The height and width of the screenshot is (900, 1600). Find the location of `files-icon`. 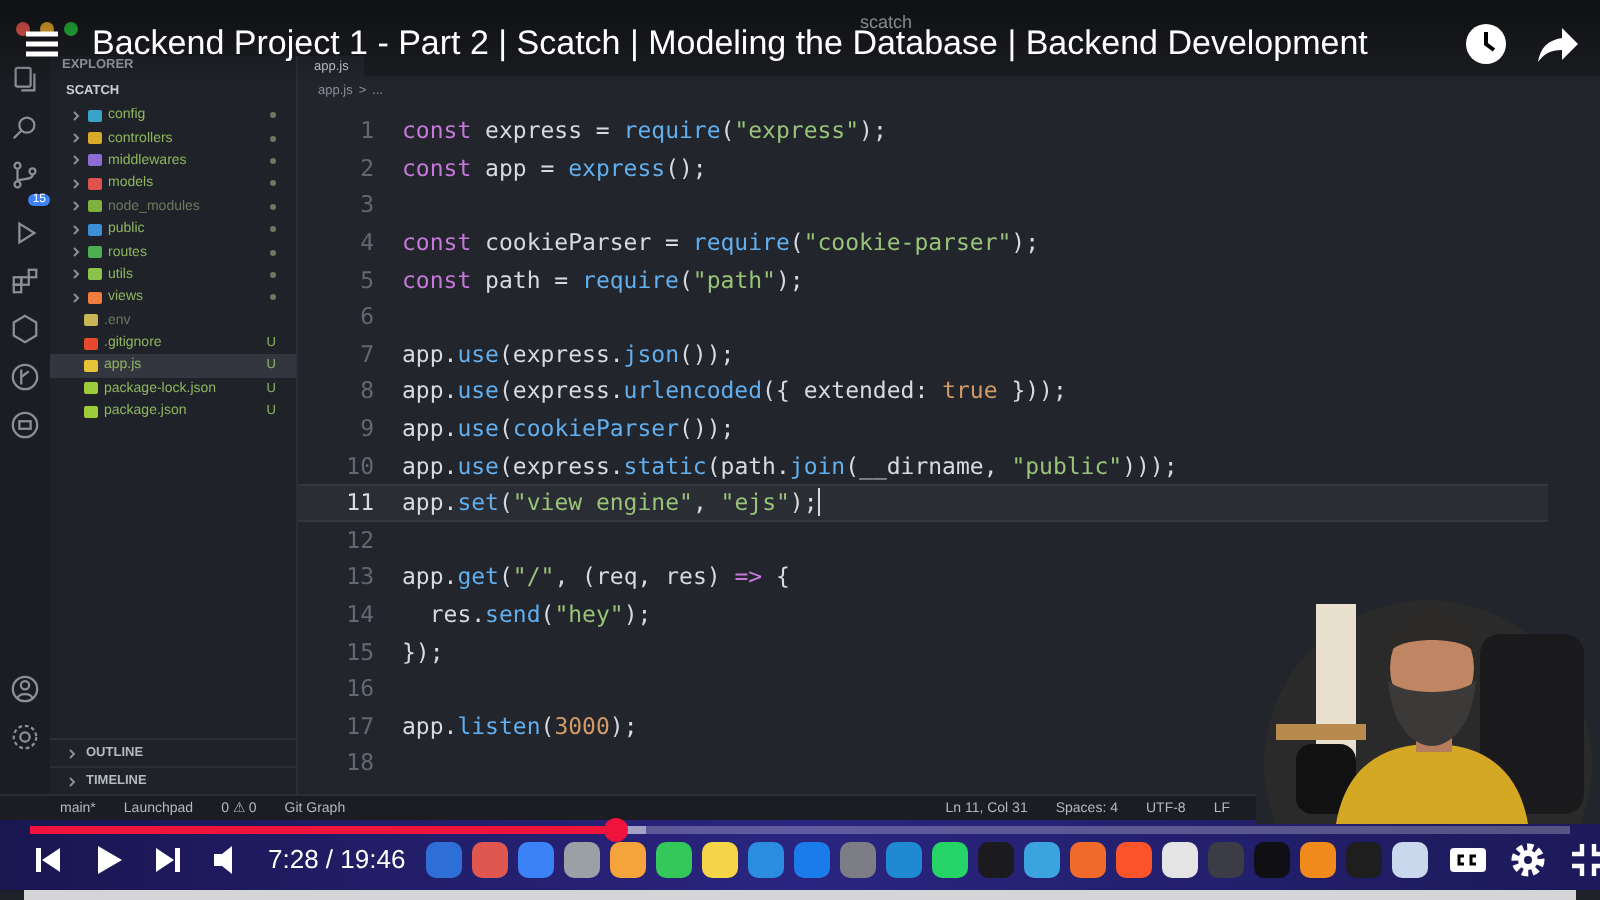

files-icon is located at coordinates (25, 79).